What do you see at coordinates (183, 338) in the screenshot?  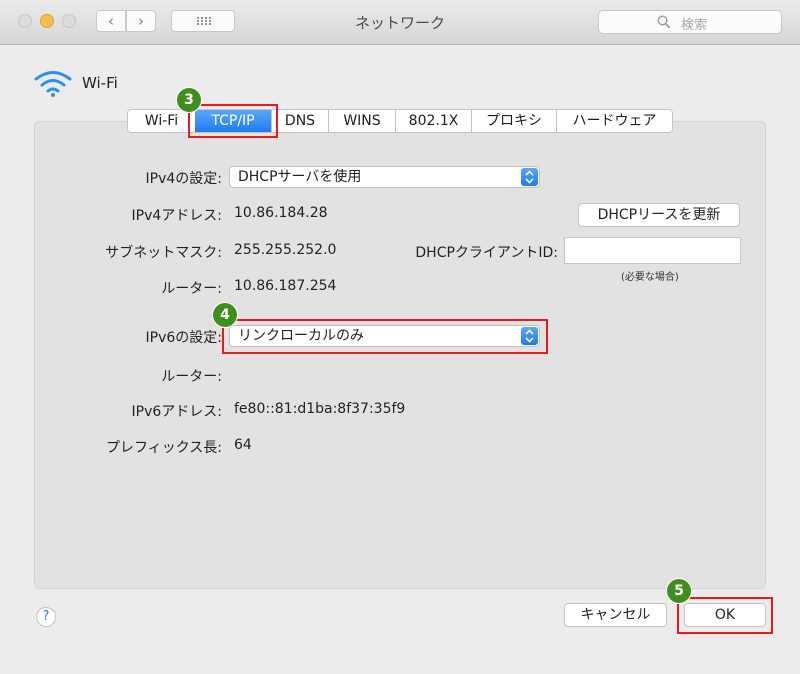 I see `ipv6-config-label: IPv6の設定:` at bounding box center [183, 338].